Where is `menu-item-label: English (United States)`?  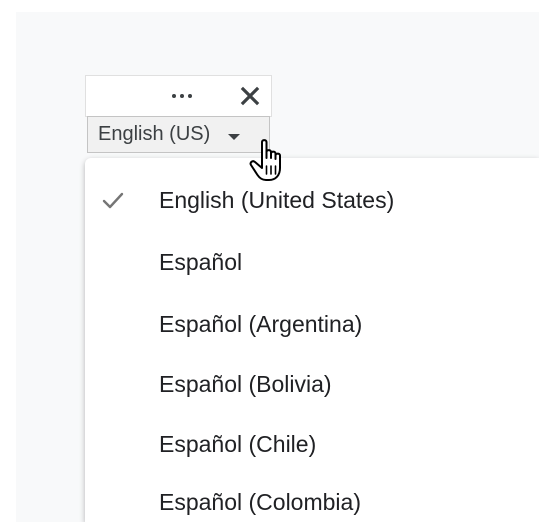 menu-item-label: English (United States) is located at coordinates (277, 199).